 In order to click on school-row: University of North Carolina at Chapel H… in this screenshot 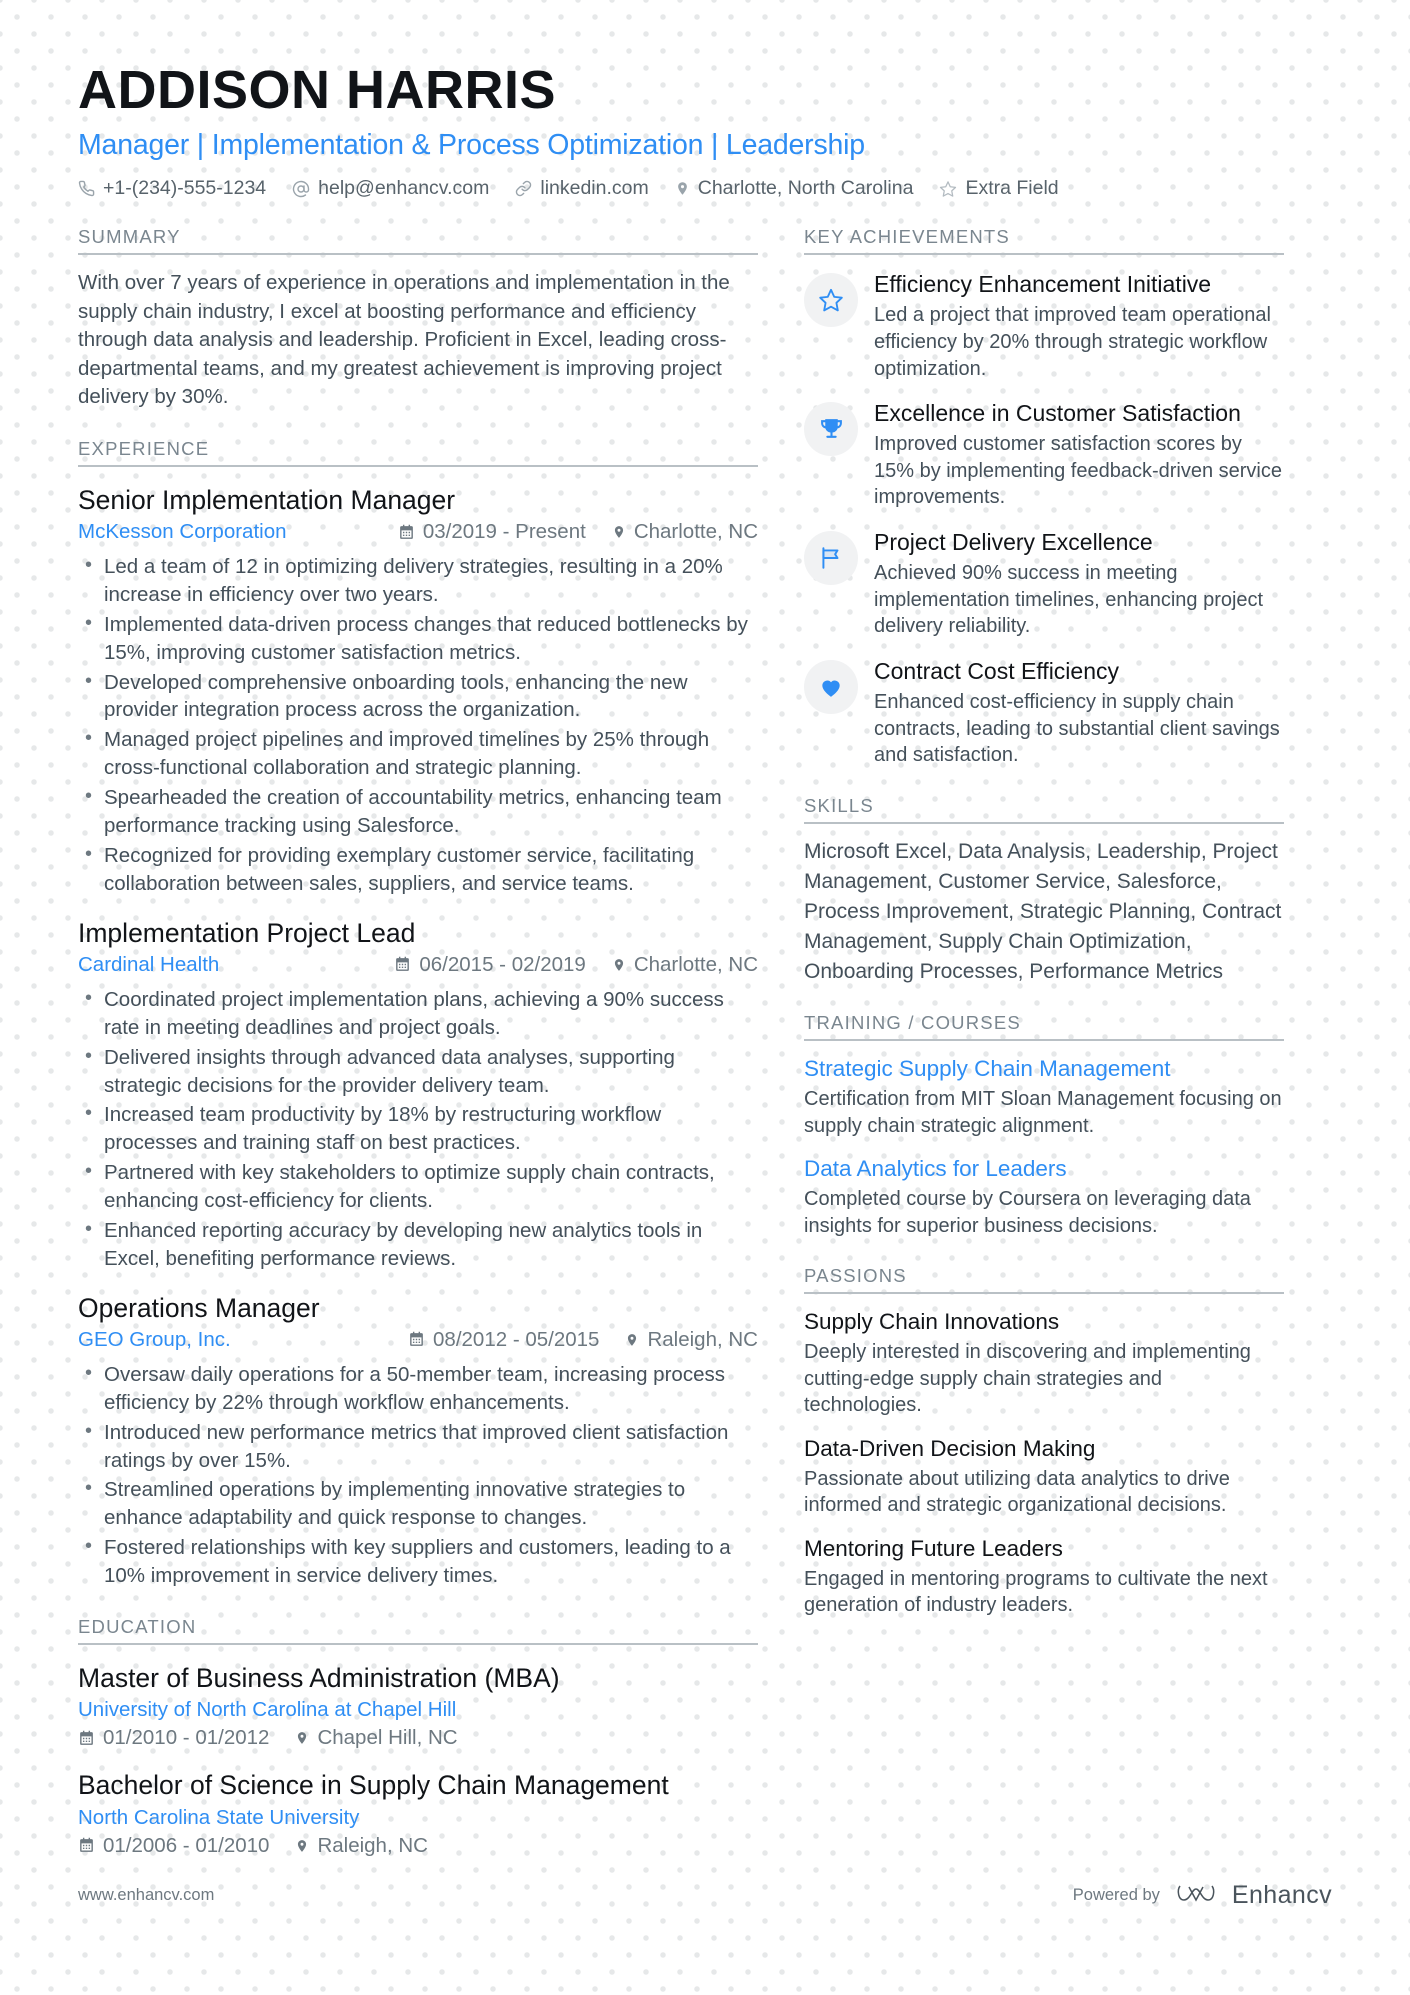, I will do `click(418, 1710)`.